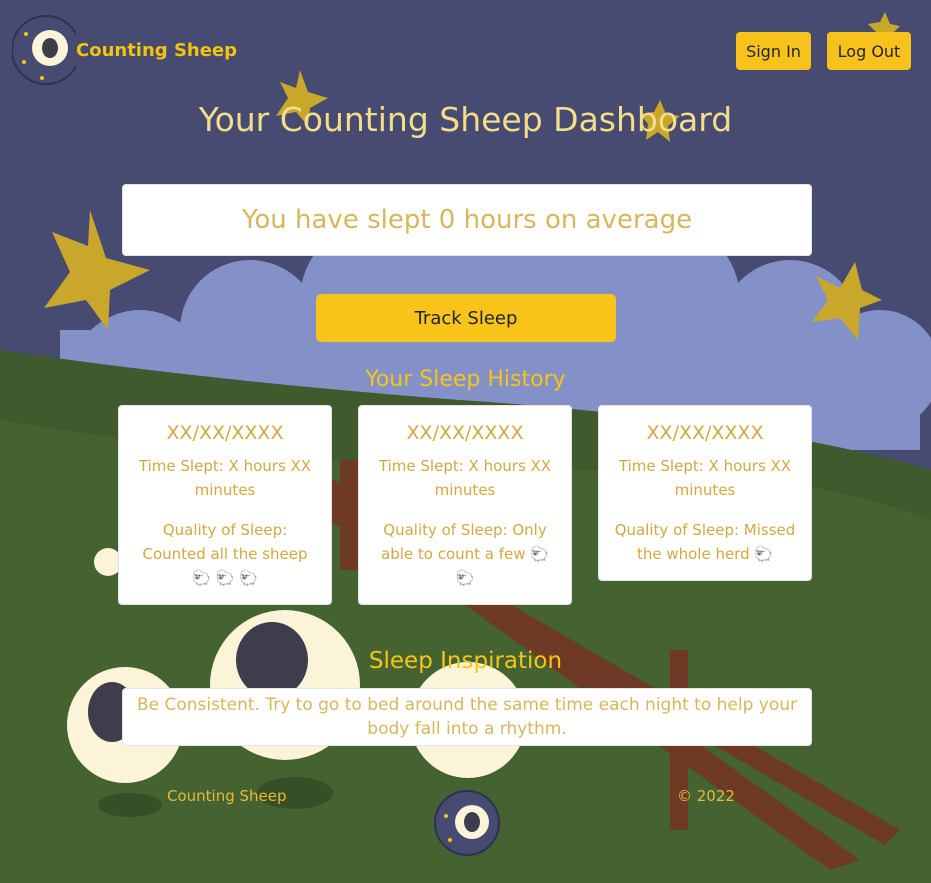 This screenshot has height=883, width=931. I want to click on history-quality-line: Quality of Sleep: Missed, so click(705, 530).